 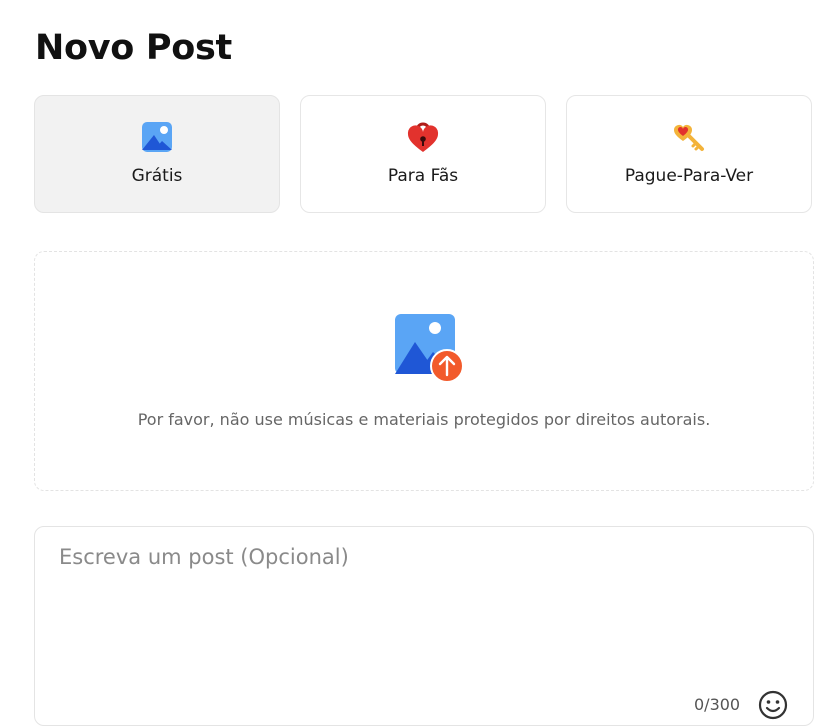 I want to click on heart-key-icon, so click(x=689, y=138).